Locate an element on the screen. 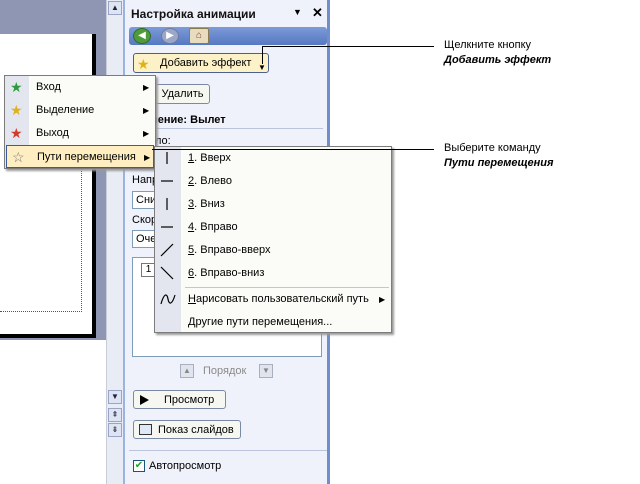  pane-navigation-bar: ◀ ▶ ⌂ is located at coordinates (228, 36).